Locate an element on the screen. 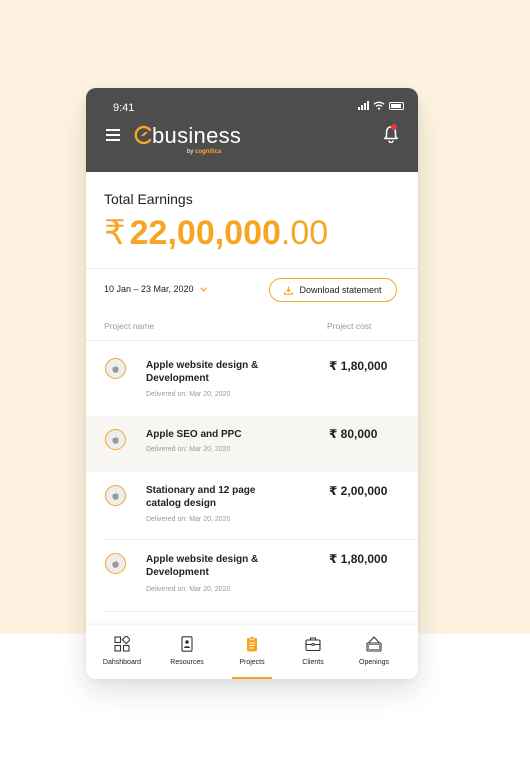  date-range-text: 10 Jan – 23 Mar, 2020 is located at coordinates (149, 289).